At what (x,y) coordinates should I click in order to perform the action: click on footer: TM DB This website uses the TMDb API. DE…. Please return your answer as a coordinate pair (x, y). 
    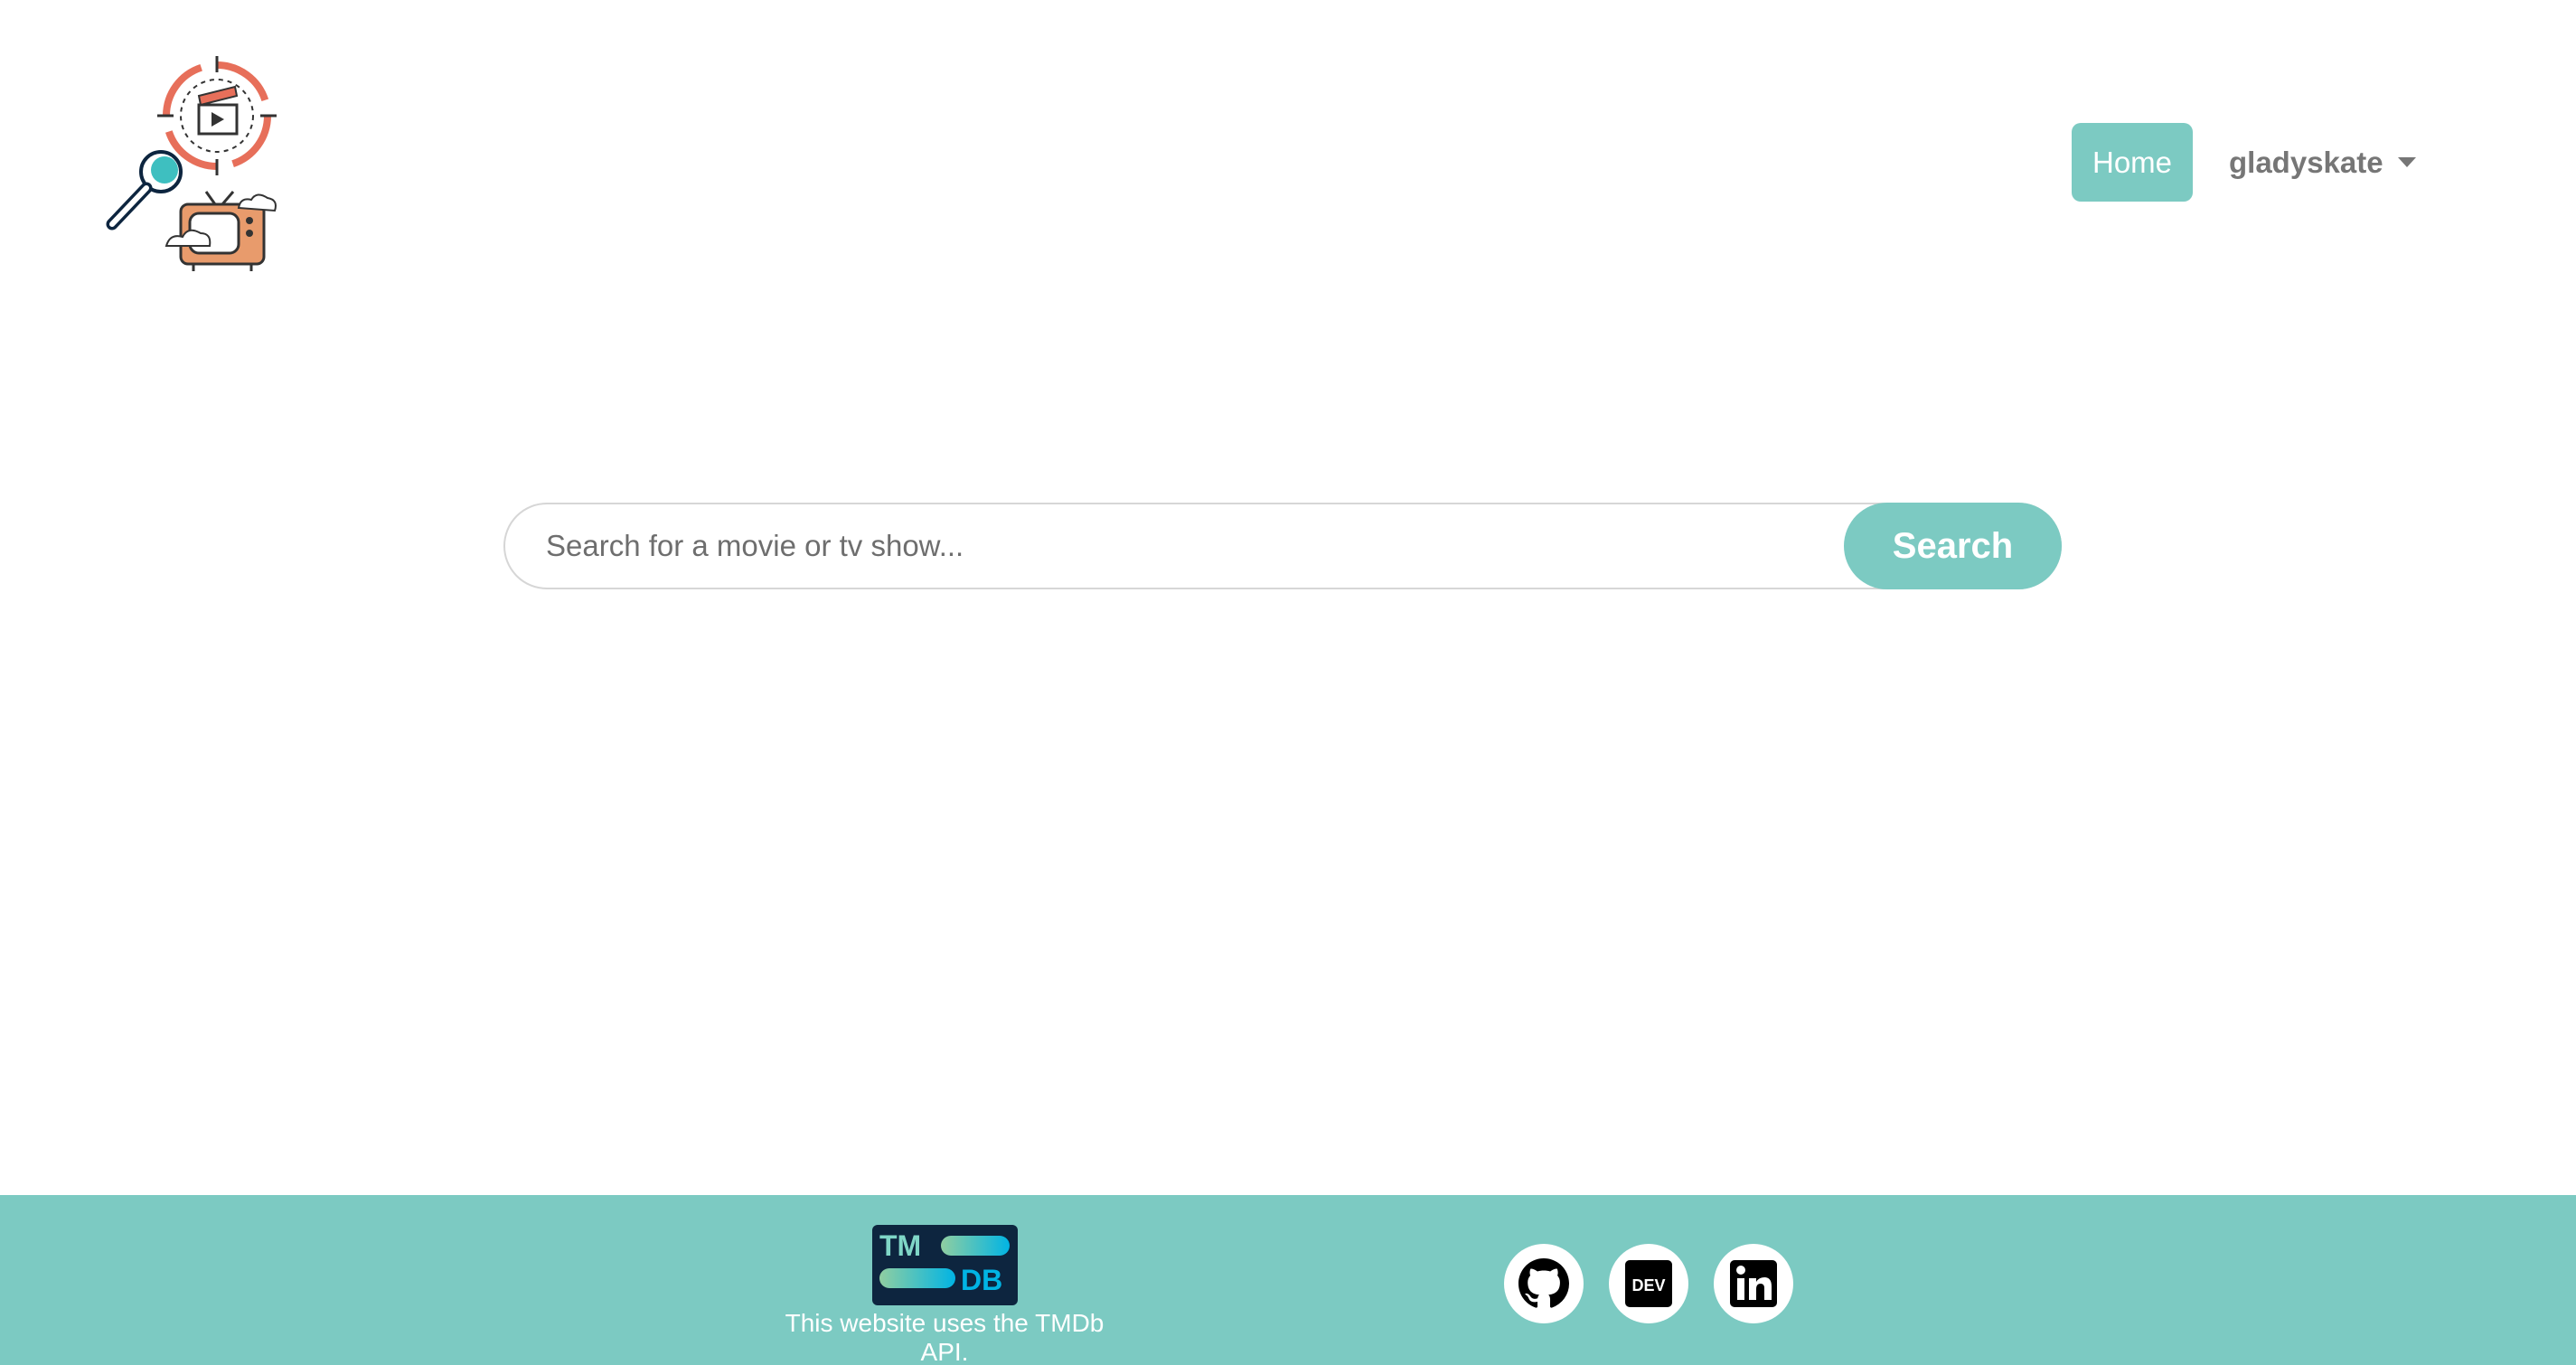
    Looking at the image, I should click on (1288, 1280).